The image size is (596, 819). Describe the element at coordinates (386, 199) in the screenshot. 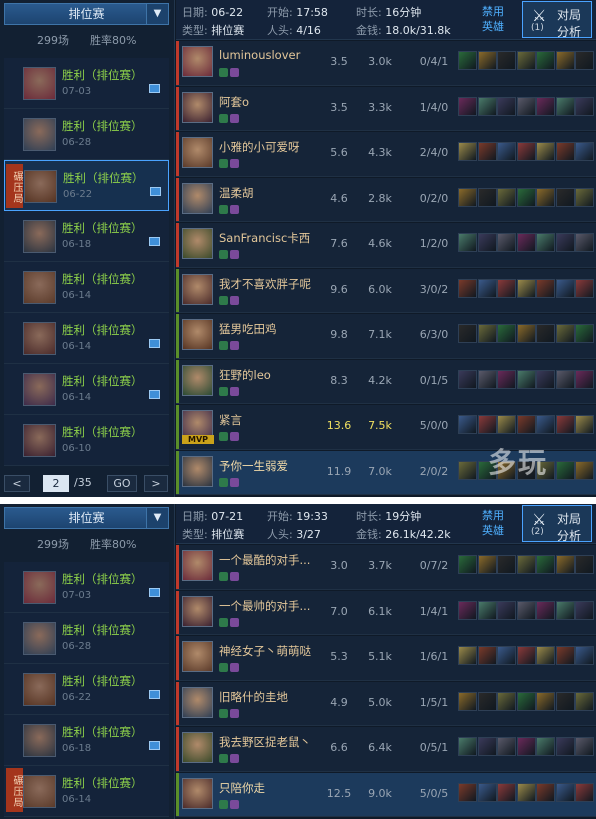

I see `player-row: 温柔胡 4.6 2.8k 0/2/0` at that location.